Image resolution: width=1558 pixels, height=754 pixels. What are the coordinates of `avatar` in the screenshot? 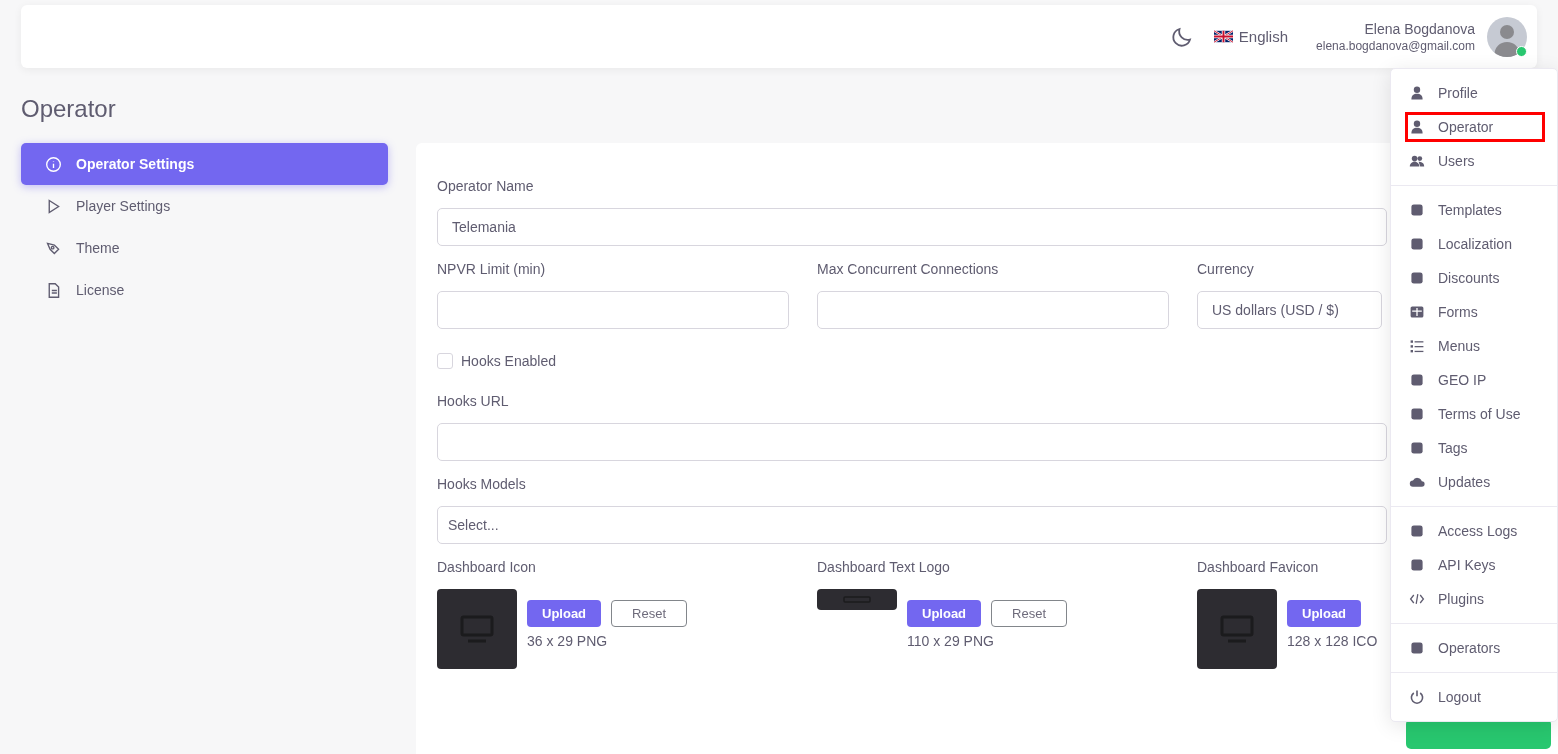 It's located at (1507, 36).